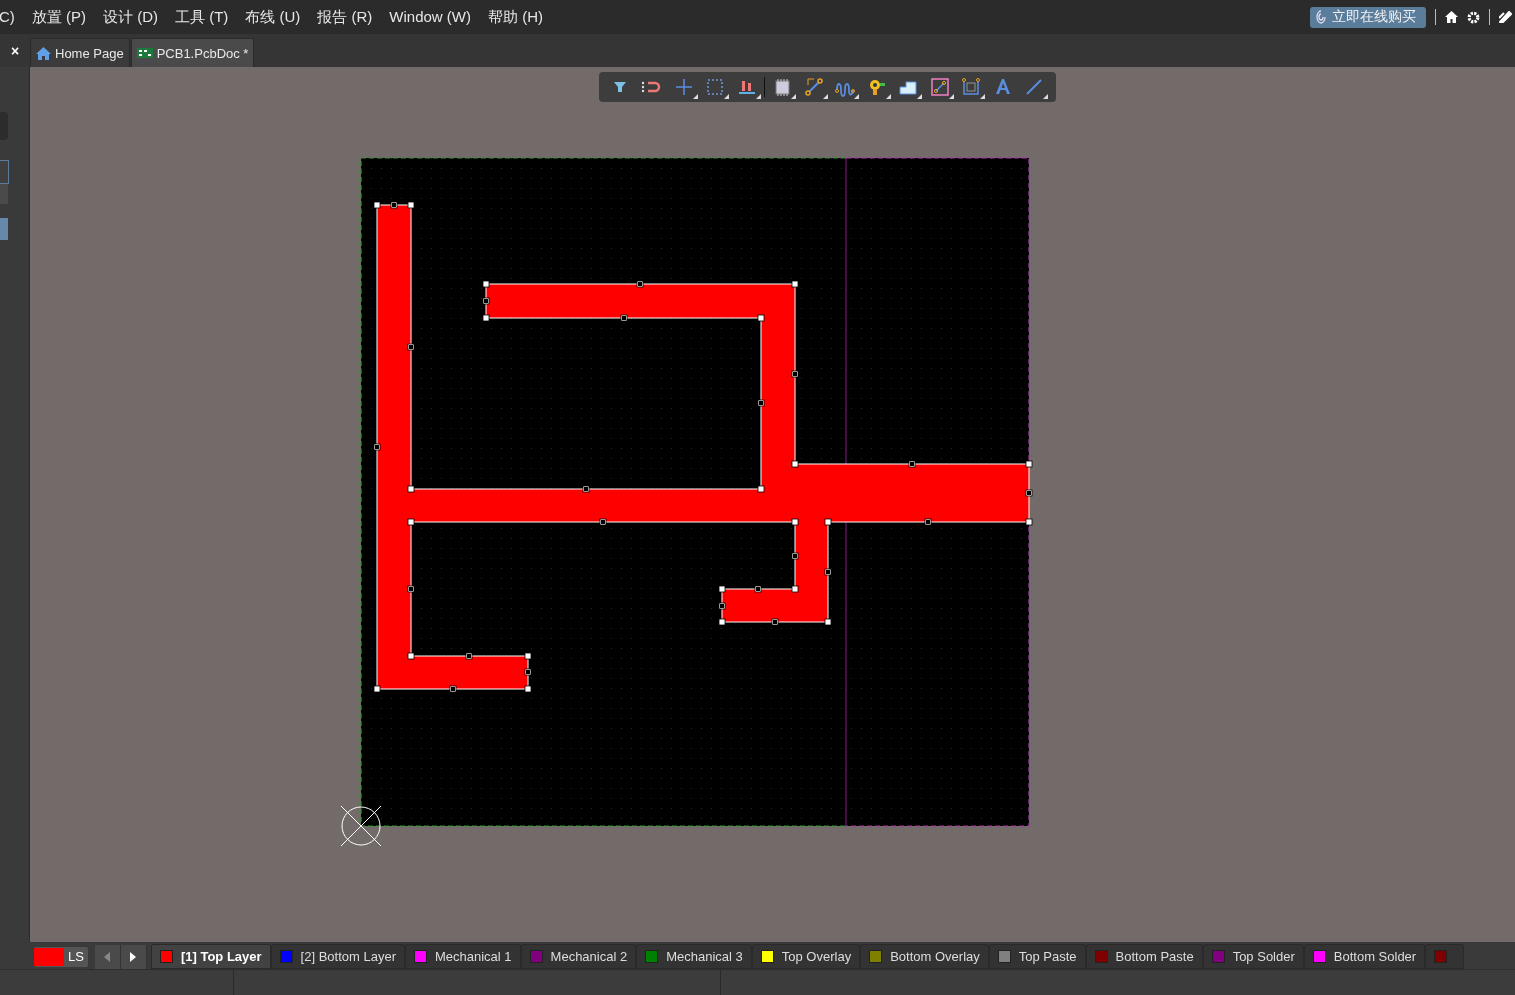 This screenshot has width=1515, height=995. What do you see at coordinates (4, 172) in the screenshot?
I see `panel-tab` at bounding box center [4, 172].